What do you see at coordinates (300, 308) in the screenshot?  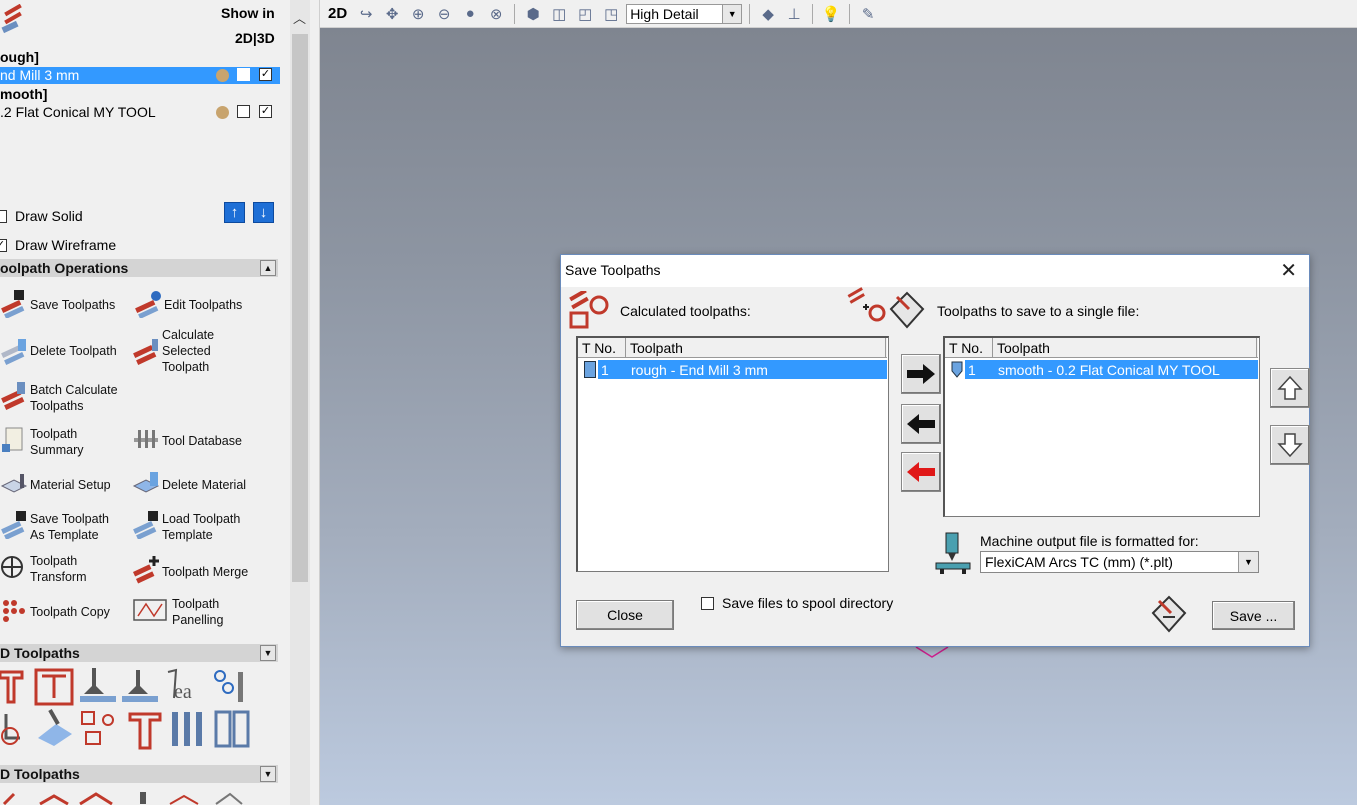 I see `scrollbar-thumb` at bounding box center [300, 308].